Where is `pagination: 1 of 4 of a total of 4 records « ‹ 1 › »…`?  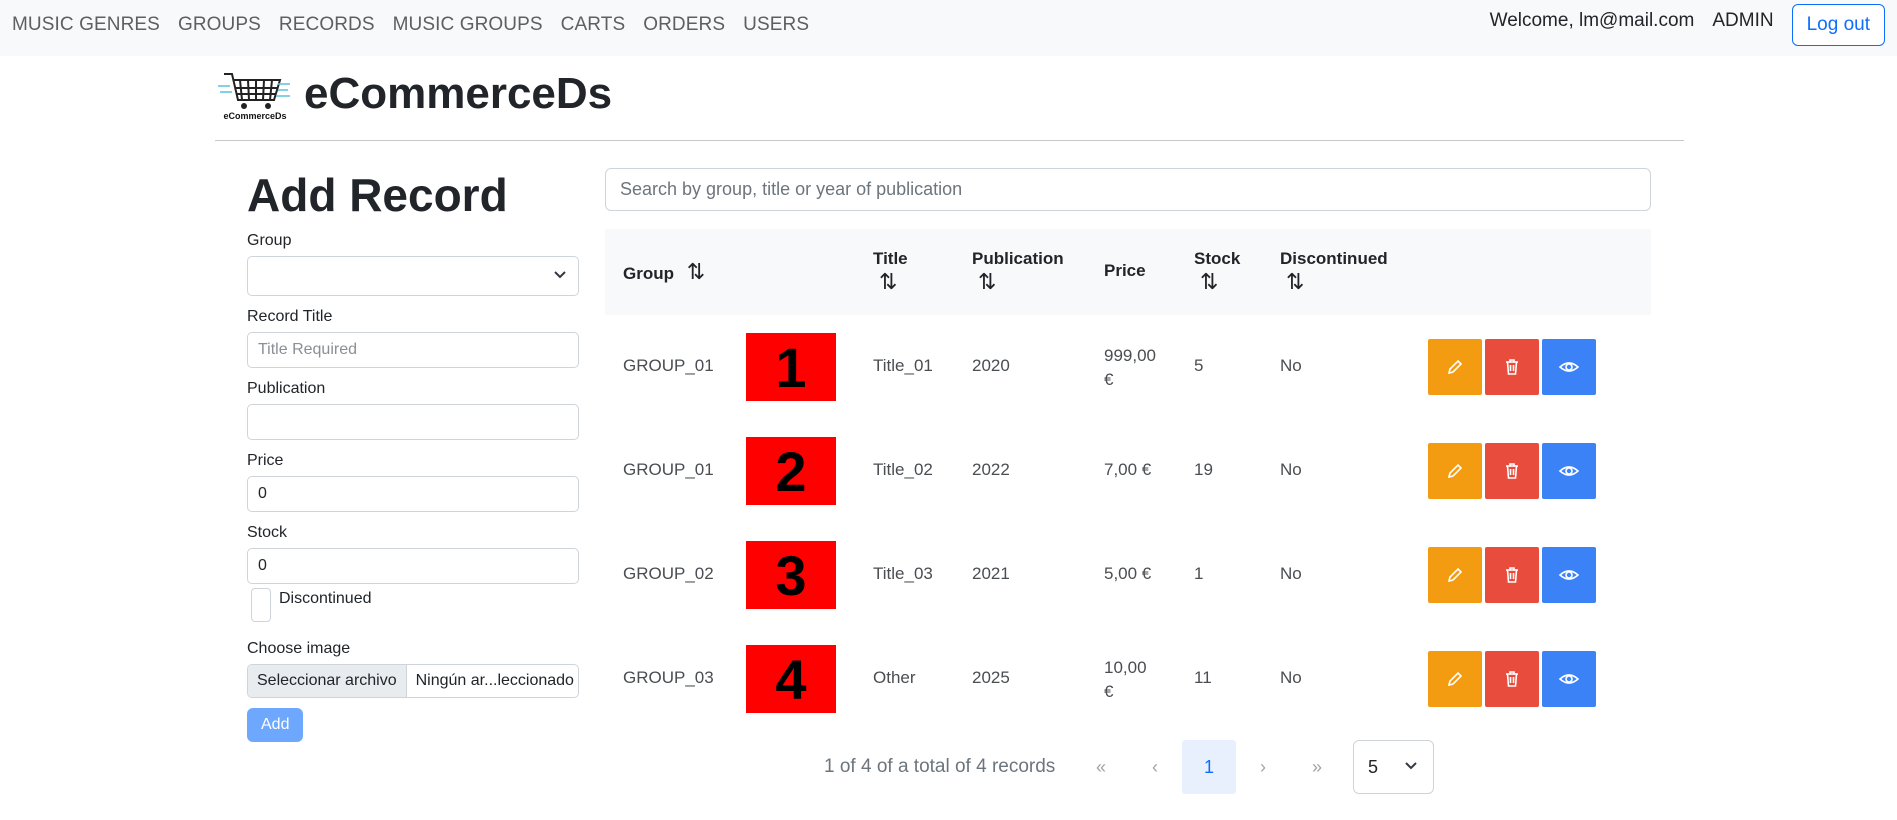 pagination: 1 of 4 of a total of 4 records « ‹ 1 › »… is located at coordinates (948, 768).